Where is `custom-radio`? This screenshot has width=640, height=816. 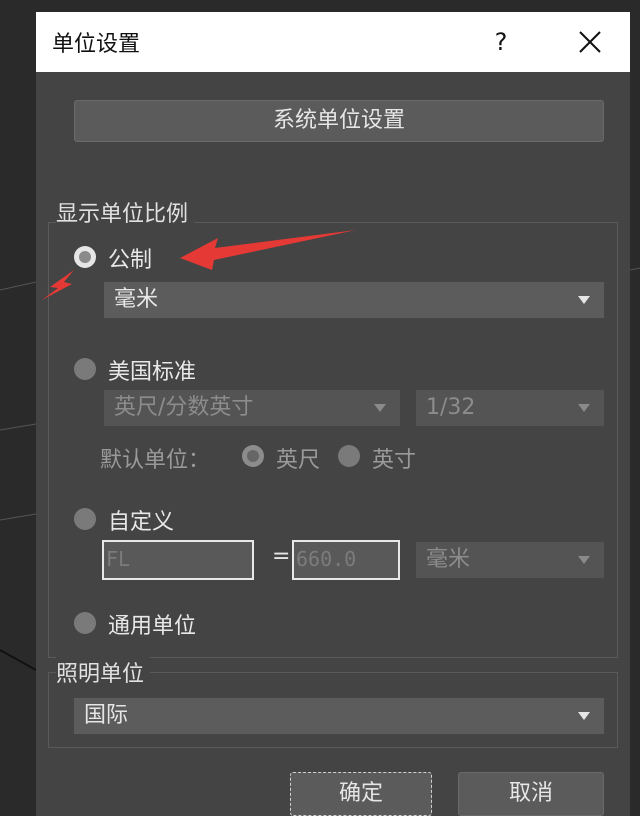 custom-radio is located at coordinates (85, 519).